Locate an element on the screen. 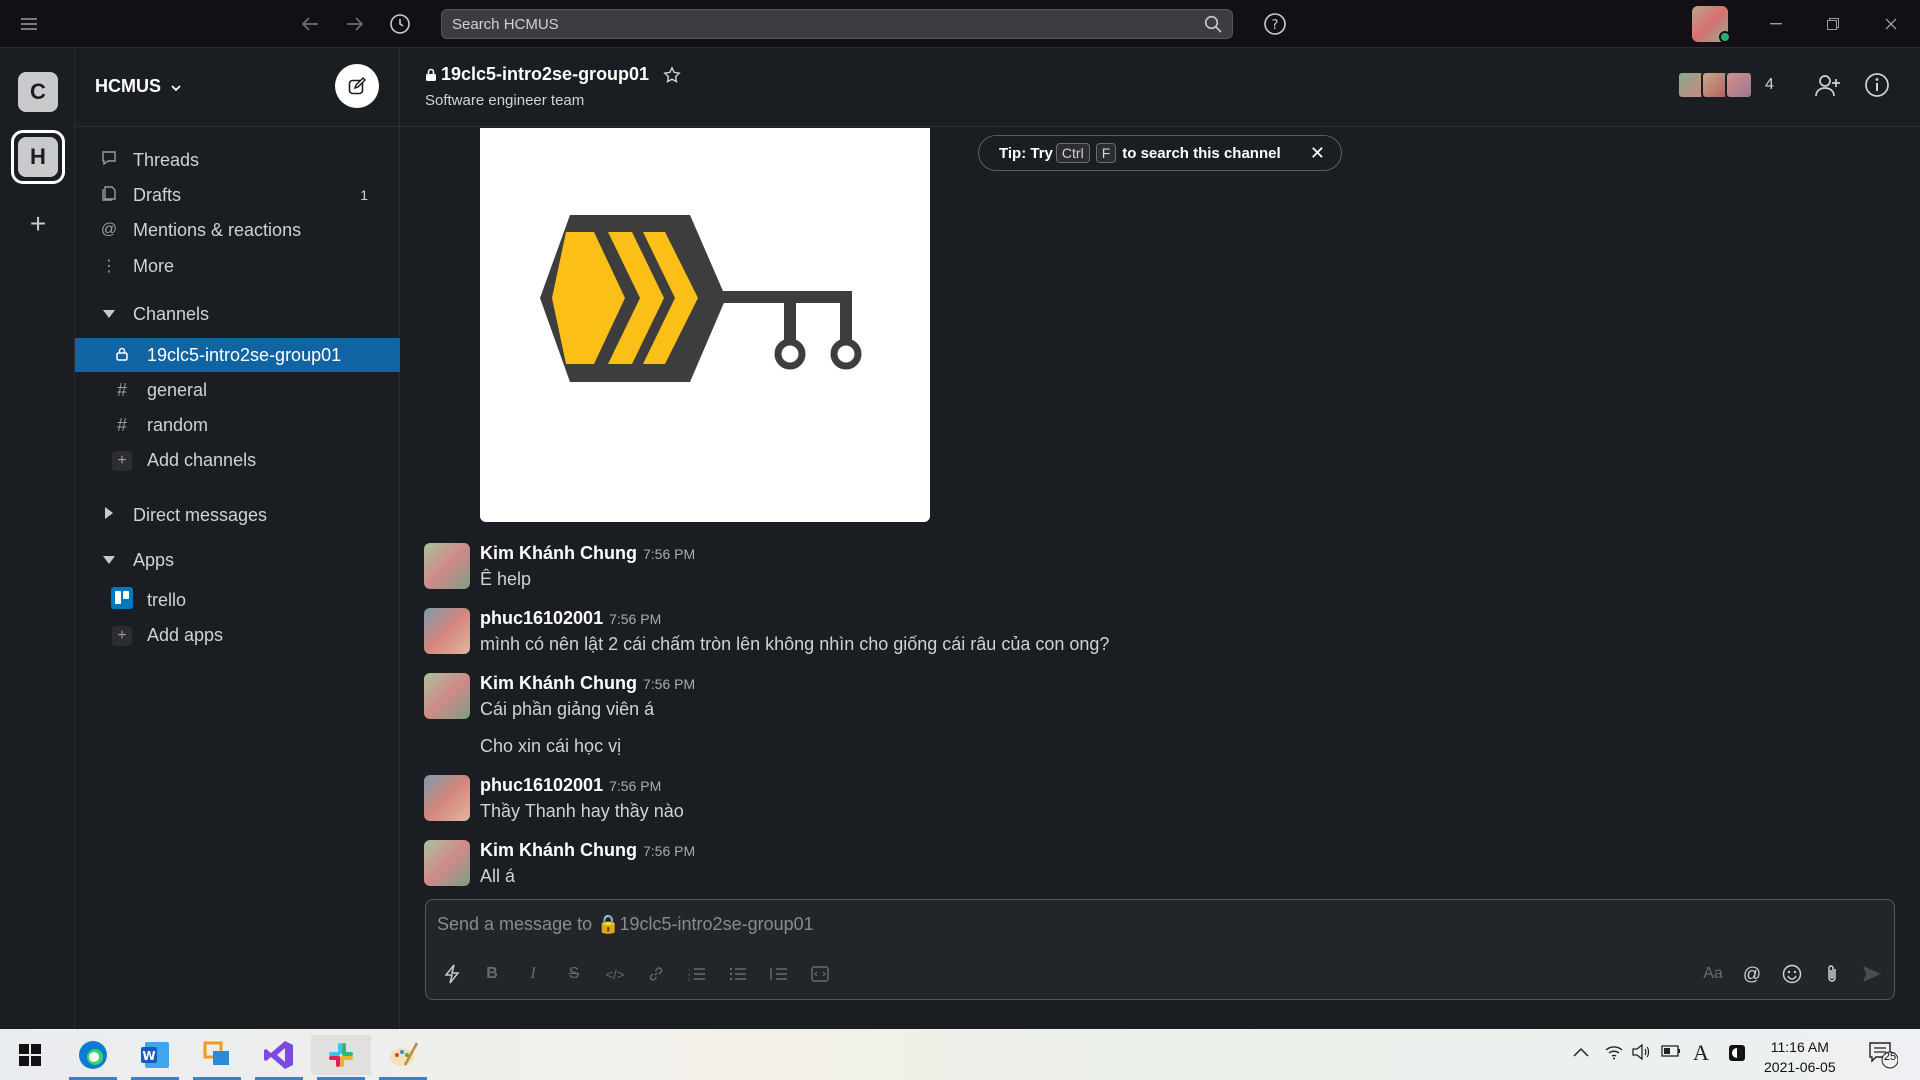 The width and height of the screenshot is (1920, 1080). channels-section-toggle: Channels is located at coordinates (237, 314).